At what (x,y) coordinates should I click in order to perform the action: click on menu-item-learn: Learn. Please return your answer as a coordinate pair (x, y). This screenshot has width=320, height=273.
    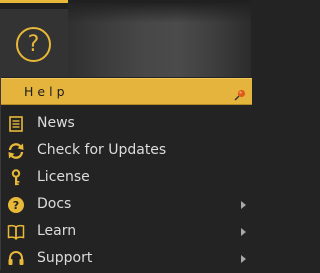
    Looking at the image, I should click on (126, 232).